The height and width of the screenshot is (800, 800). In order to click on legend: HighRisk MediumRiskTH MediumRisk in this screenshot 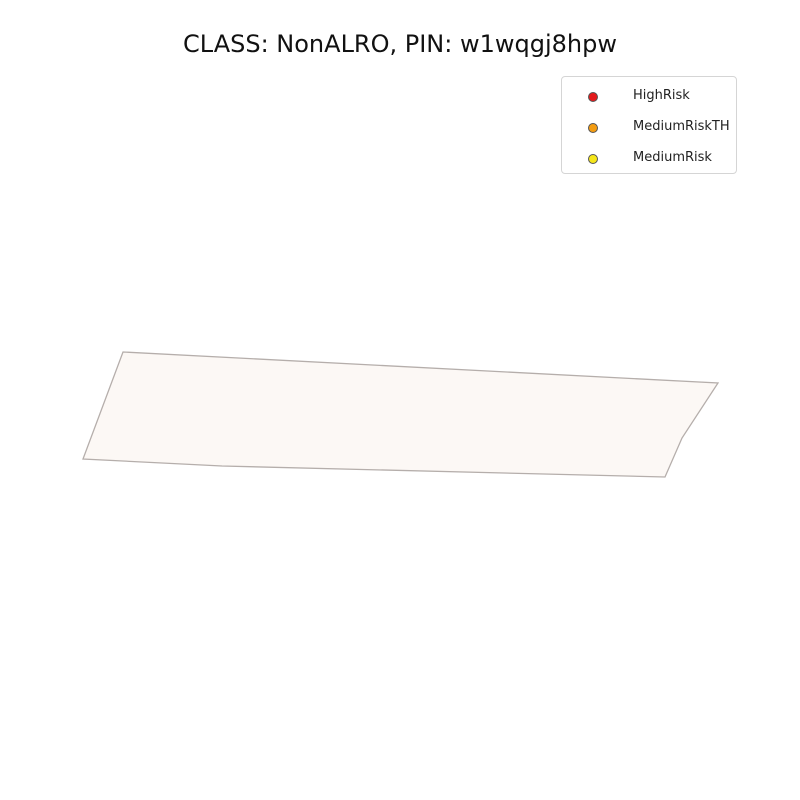, I will do `click(649, 125)`.